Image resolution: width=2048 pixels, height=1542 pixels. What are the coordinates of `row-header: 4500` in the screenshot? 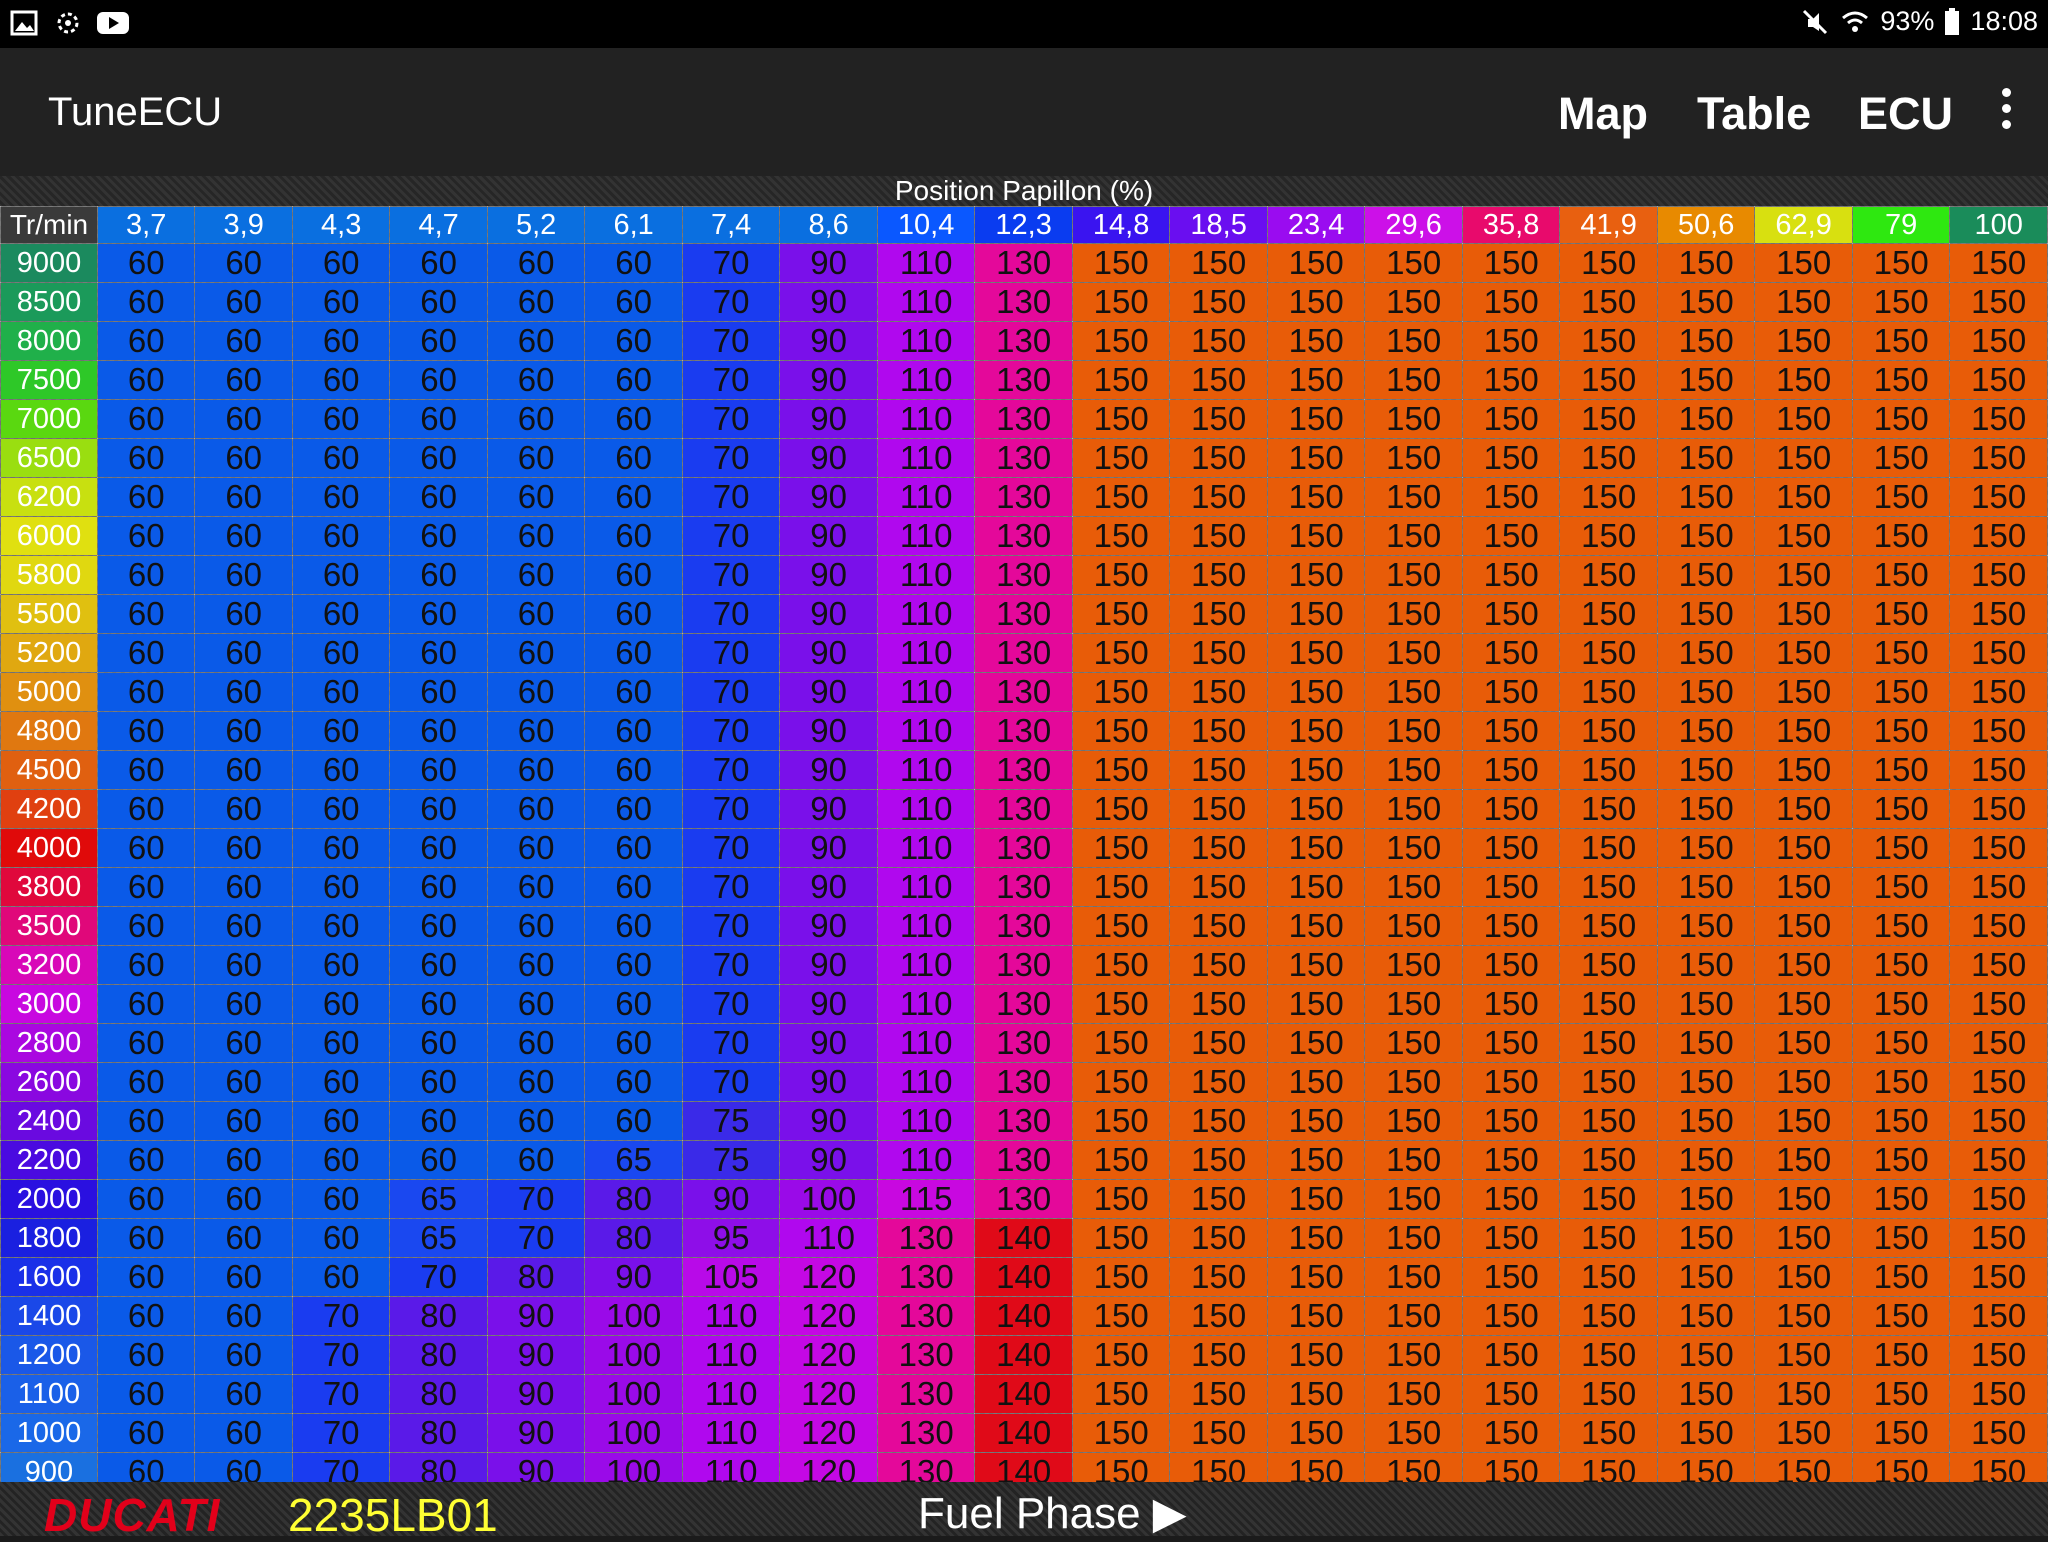 It's located at (49, 770).